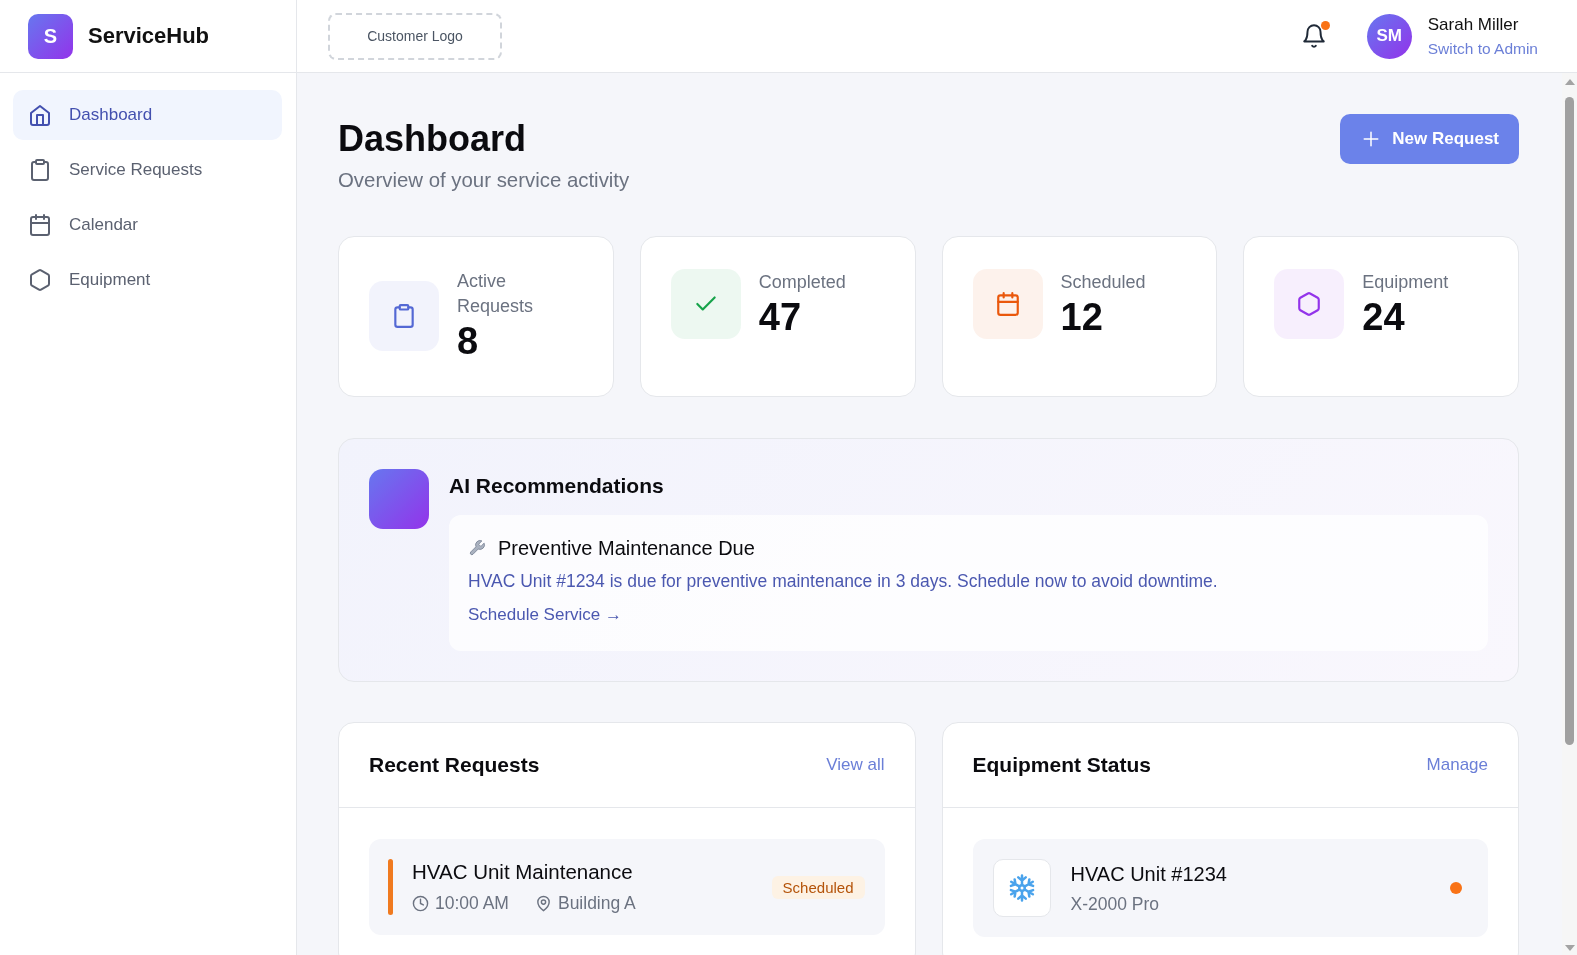 The height and width of the screenshot is (955, 1577). I want to click on snowflake-icon, so click(1021, 888).